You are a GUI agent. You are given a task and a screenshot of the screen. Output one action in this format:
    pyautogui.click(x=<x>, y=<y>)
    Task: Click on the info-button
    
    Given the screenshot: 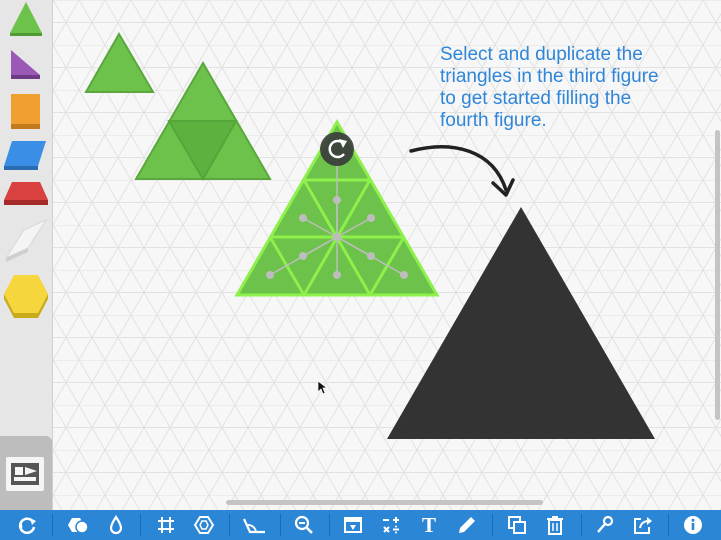 What is the action you would take?
    pyautogui.click(x=693, y=525)
    